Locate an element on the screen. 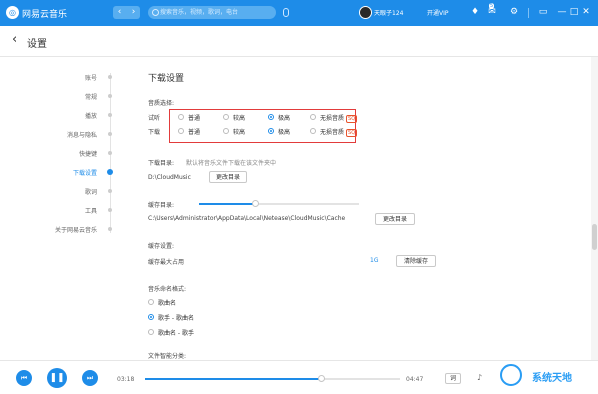 This screenshot has width=598, height=394. user-avatar is located at coordinates (365, 12).